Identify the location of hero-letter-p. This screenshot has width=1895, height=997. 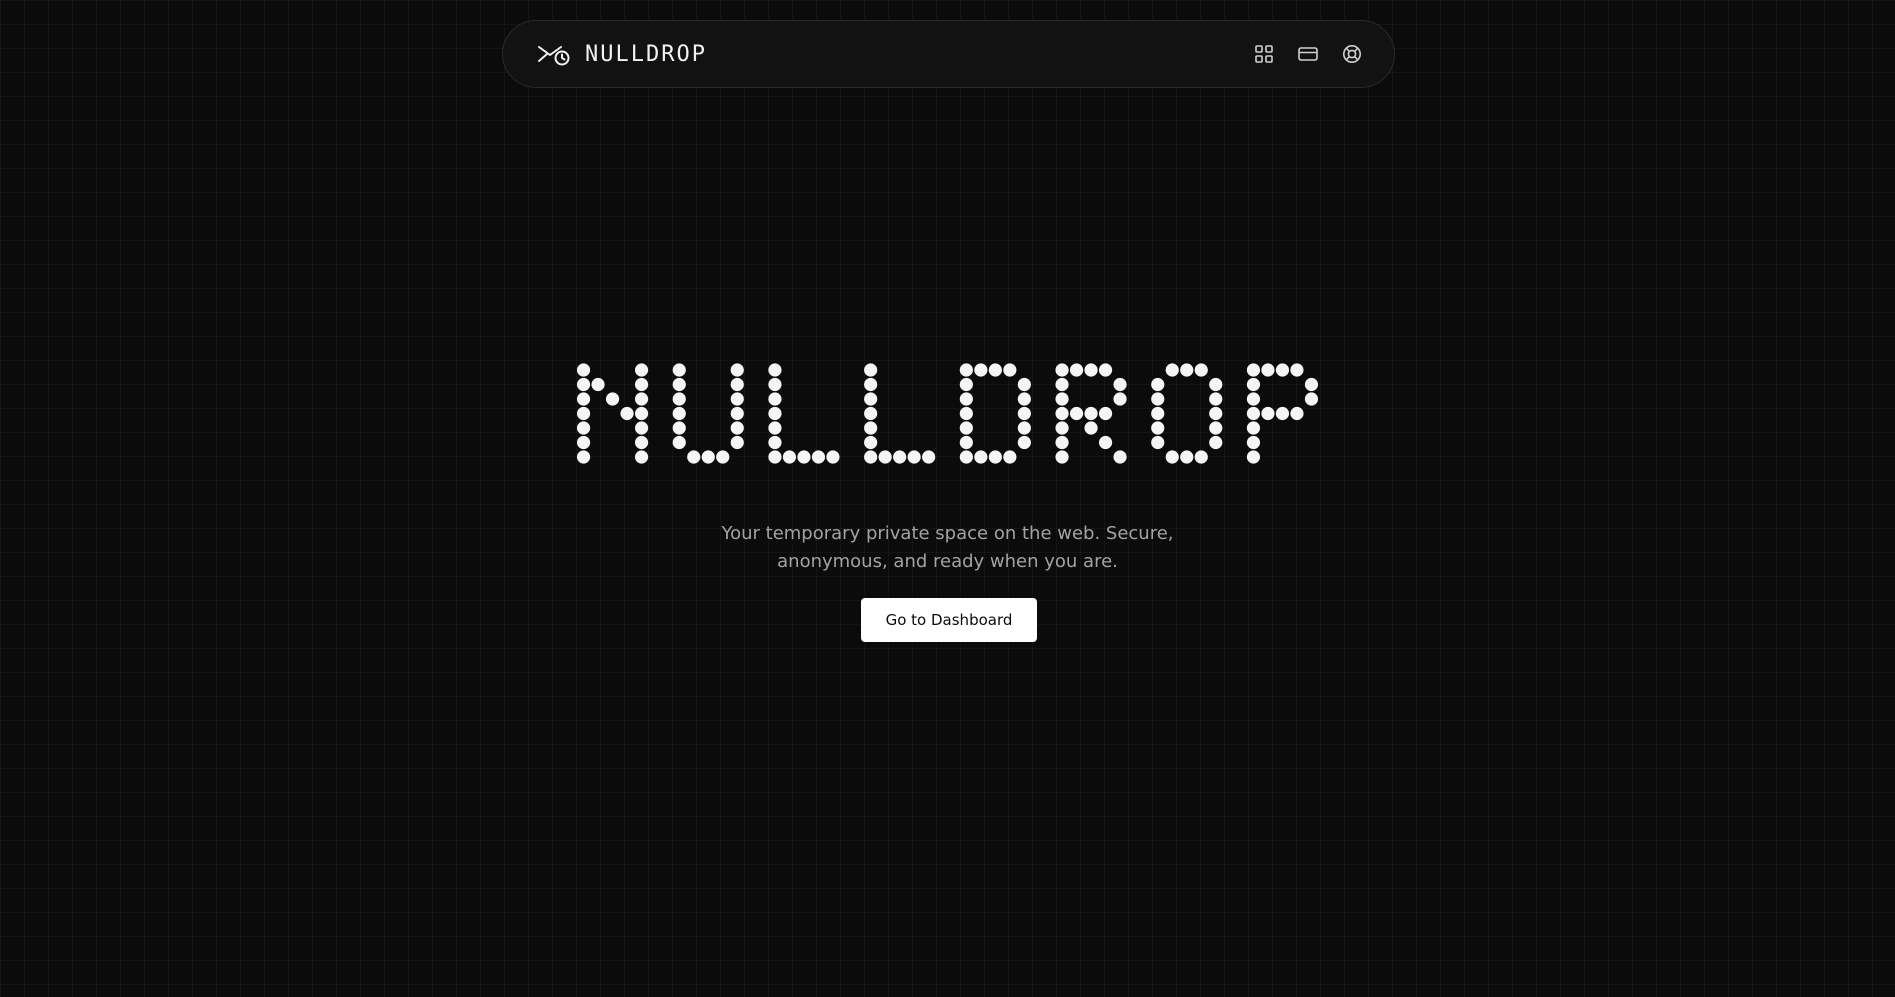
(1282, 413).